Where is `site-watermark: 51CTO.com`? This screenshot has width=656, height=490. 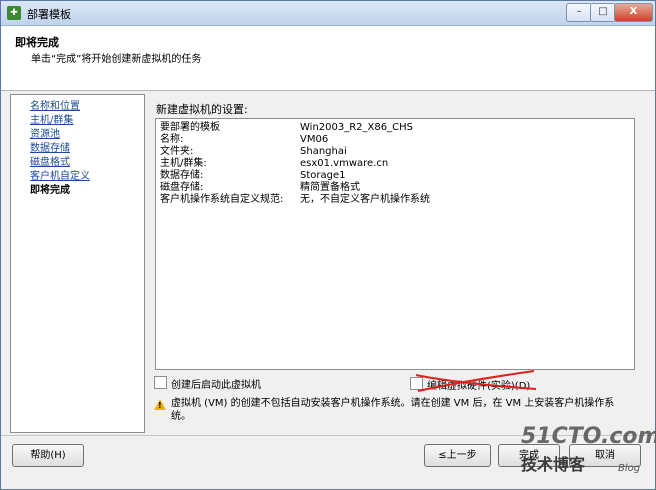
site-watermark: 51CTO.com is located at coordinates (588, 436).